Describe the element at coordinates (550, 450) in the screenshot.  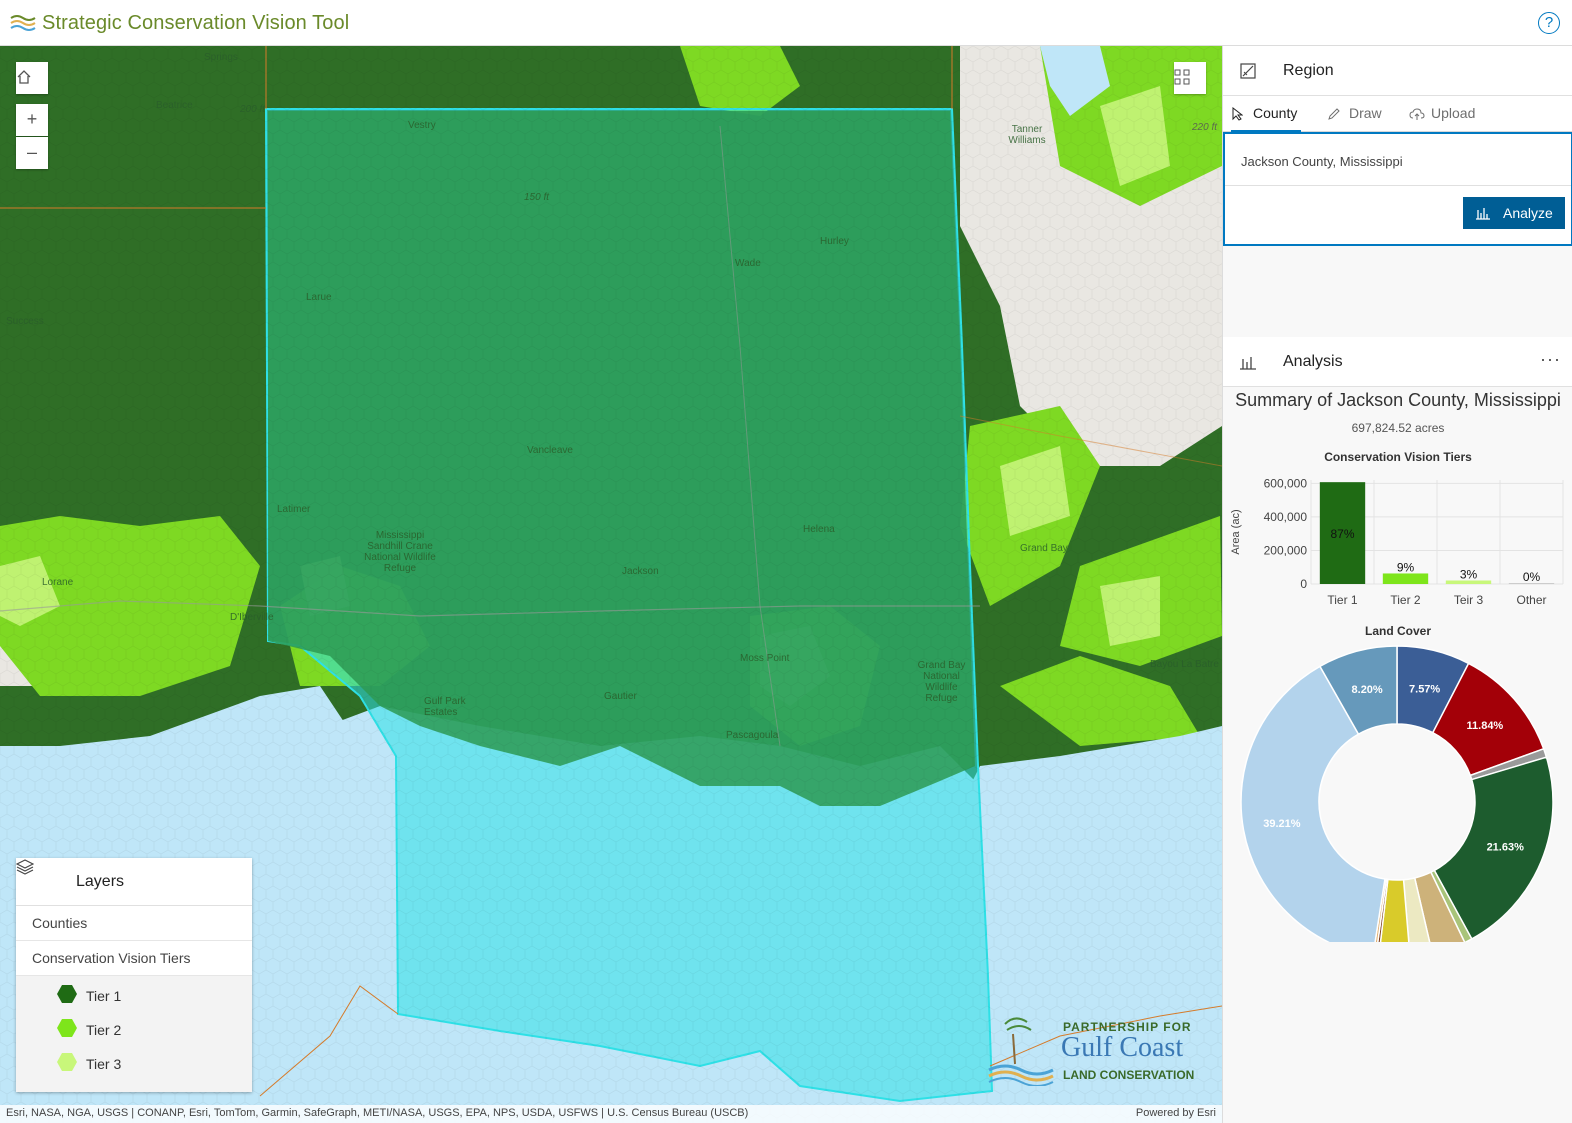
I see `map-label: Vancleave` at that location.